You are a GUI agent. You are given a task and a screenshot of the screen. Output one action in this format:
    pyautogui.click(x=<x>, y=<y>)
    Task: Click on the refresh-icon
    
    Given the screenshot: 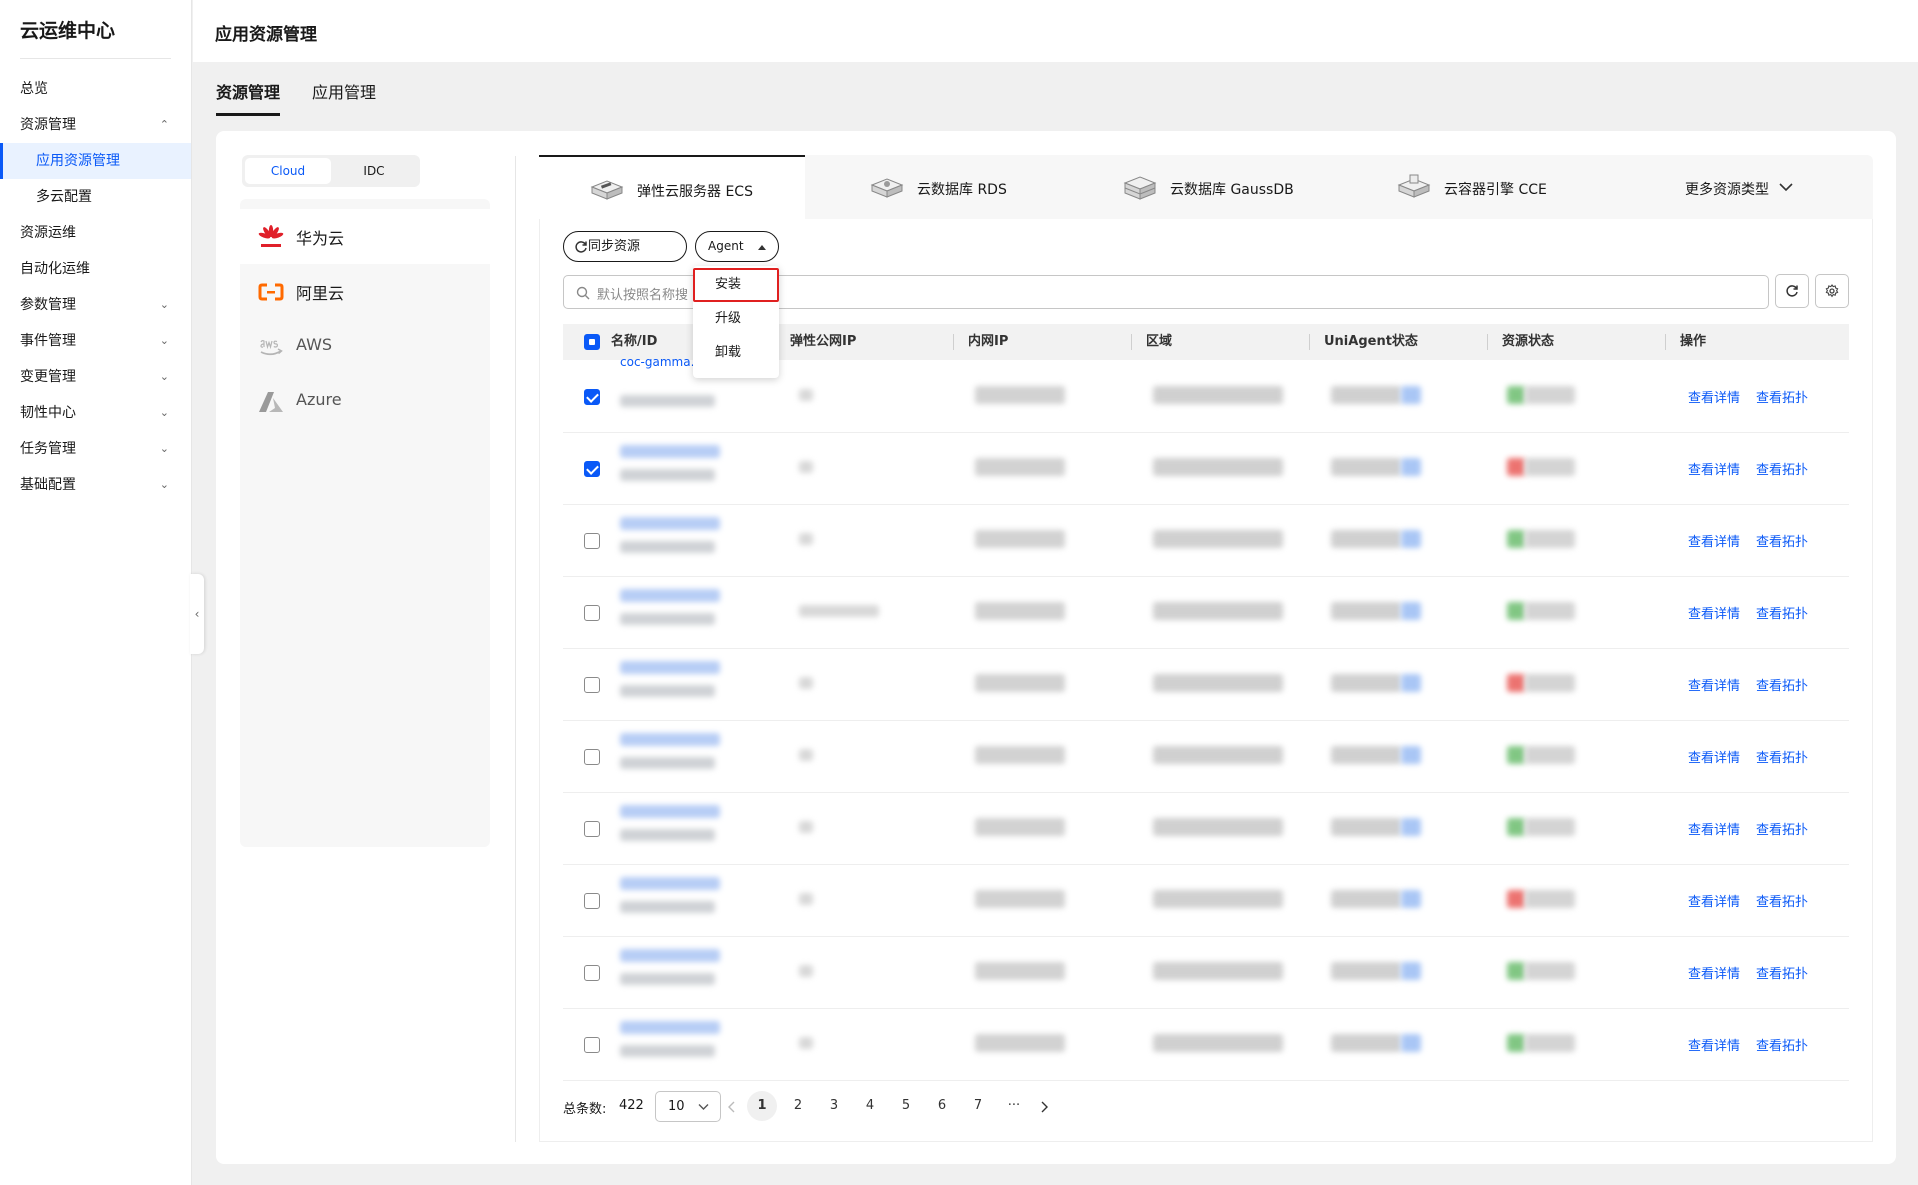 What is the action you would take?
    pyautogui.click(x=1792, y=291)
    